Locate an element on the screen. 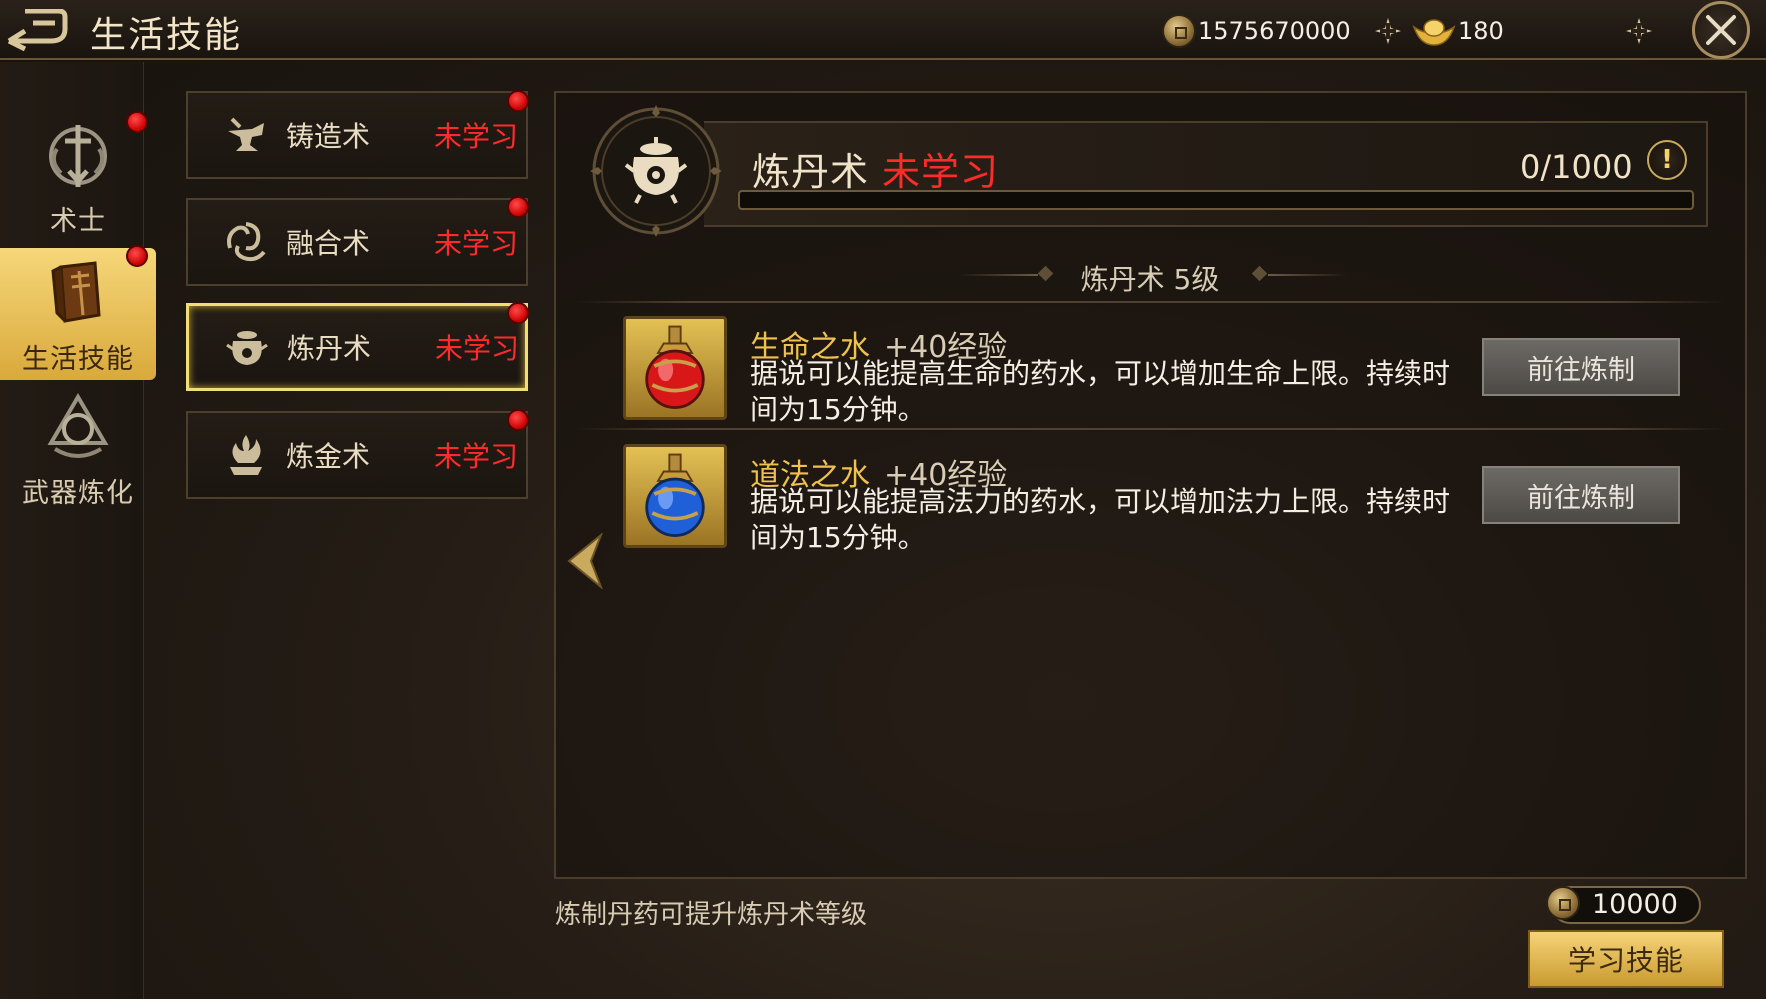 The height and width of the screenshot is (999, 1766). skill-item-forging: 铸造术 未学习 is located at coordinates (357, 135).